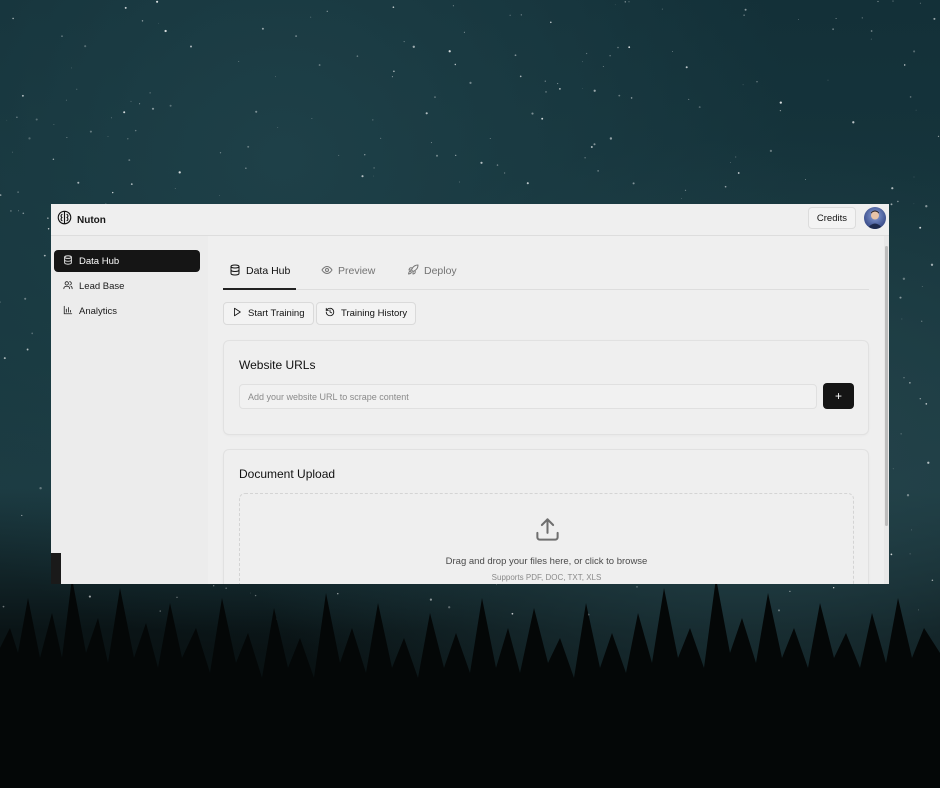 The width and height of the screenshot is (940, 788). I want to click on tab-deploy: Deploy, so click(432, 271).